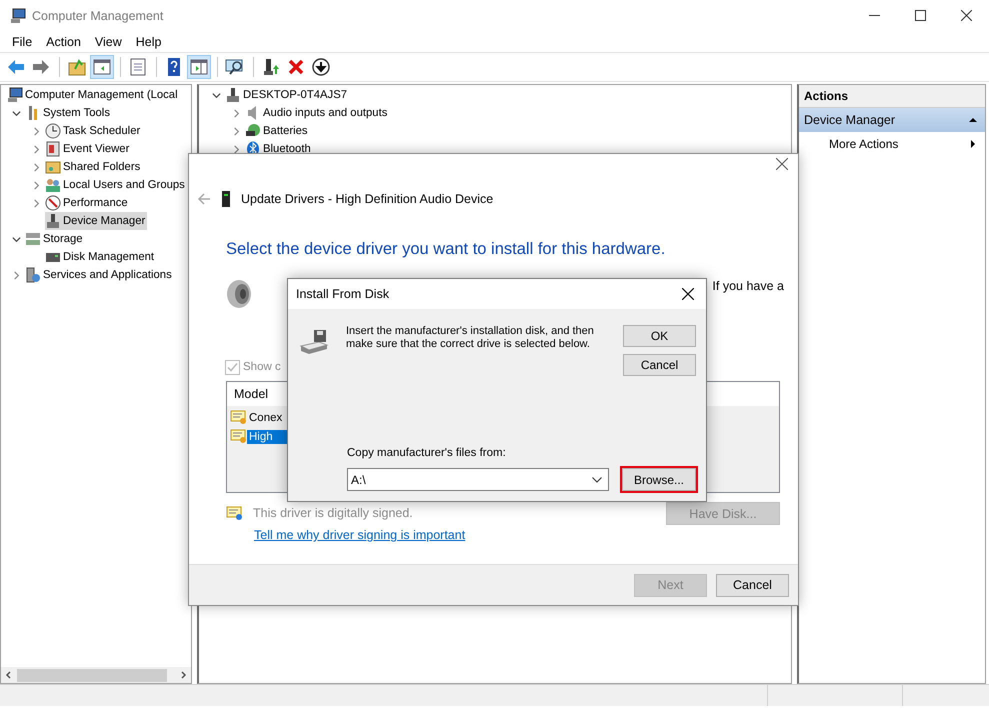 This screenshot has height=709, width=989. I want to click on services-icon, so click(33, 275).